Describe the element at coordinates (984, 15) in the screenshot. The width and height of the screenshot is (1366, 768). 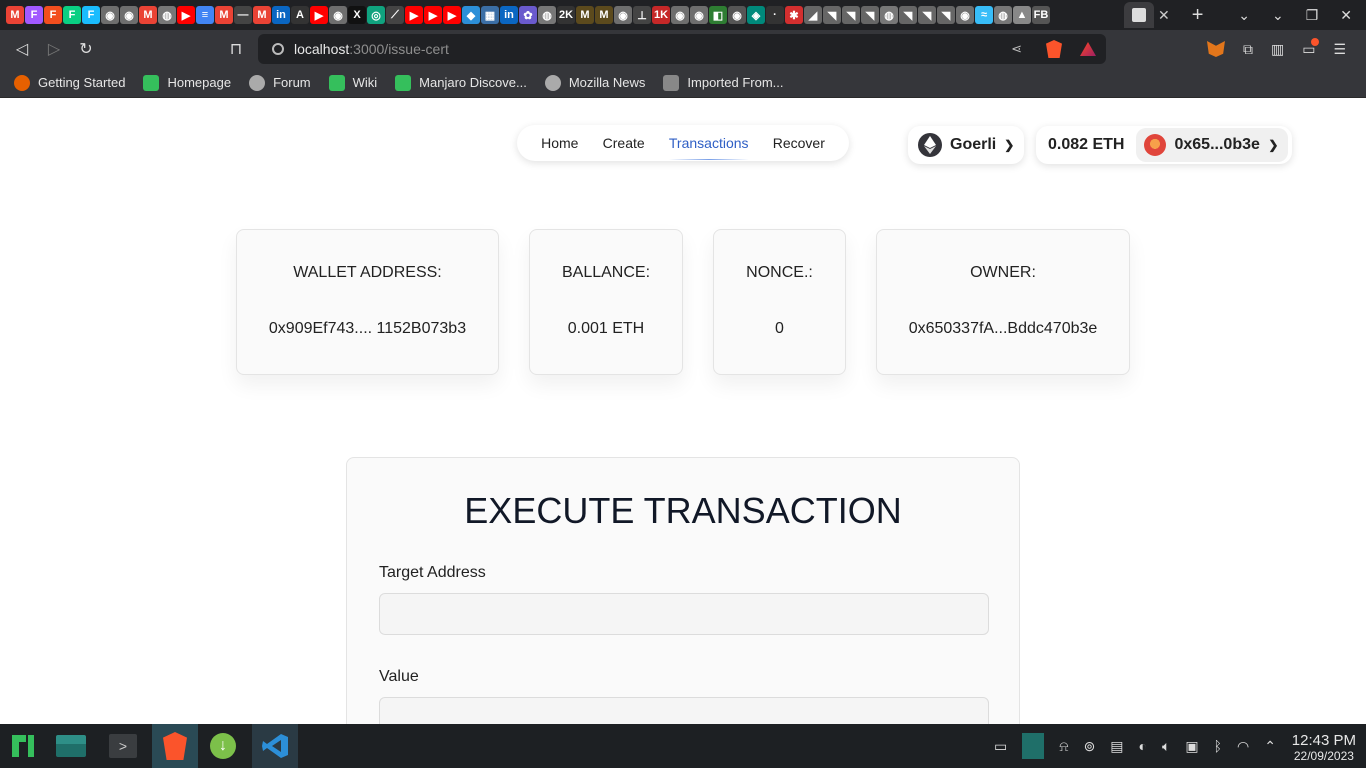
I see `tailwind-icon: ≈` at that location.